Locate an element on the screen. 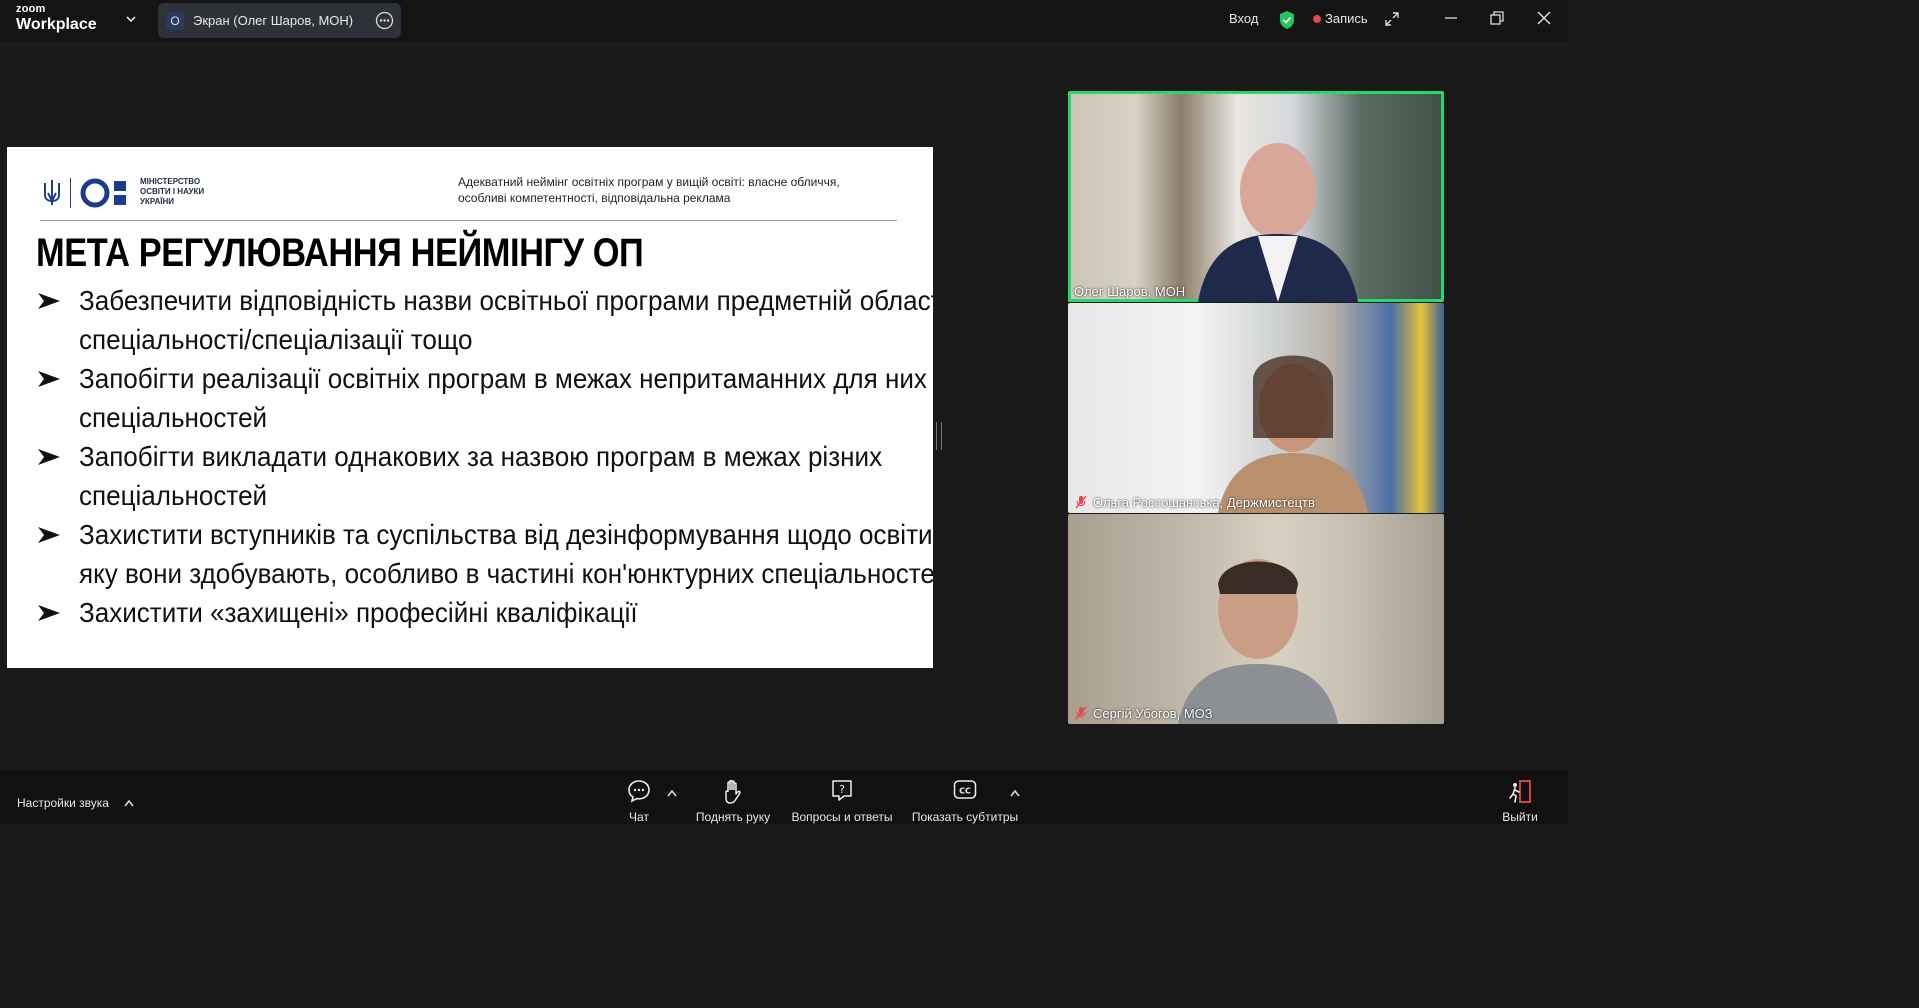 The width and height of the screenshot is (1919, 1008). svg-text: CC is located at coordinates (965, 791).